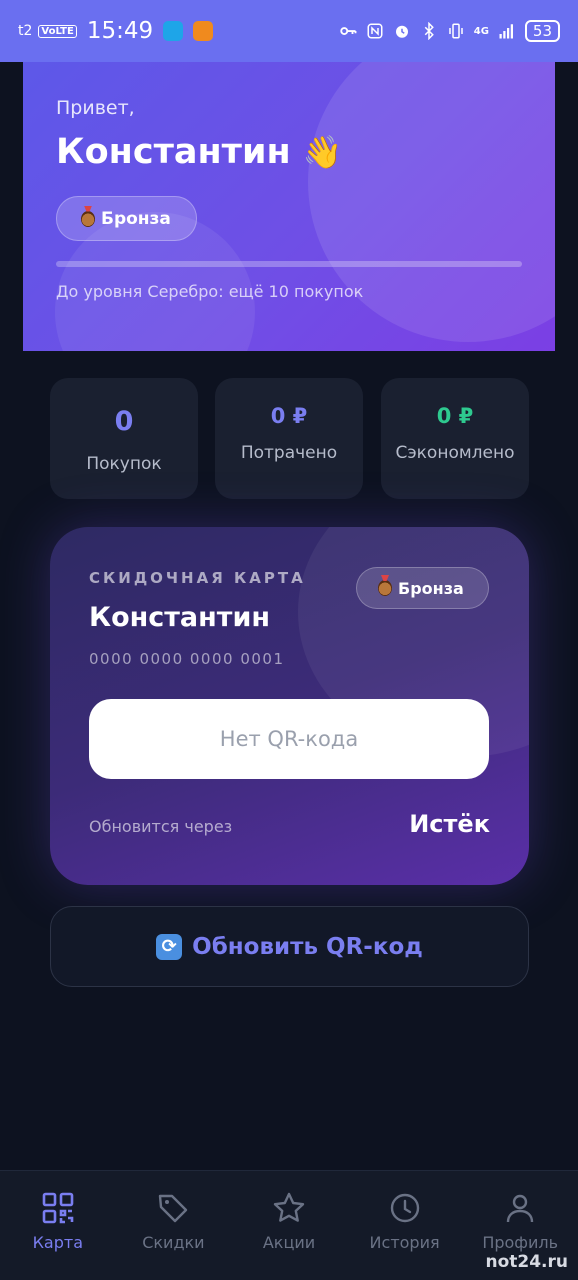 The height and width of the screenshot is (1280, 578). I want to click on nav-item-card: Карта, so click(58, 1225).